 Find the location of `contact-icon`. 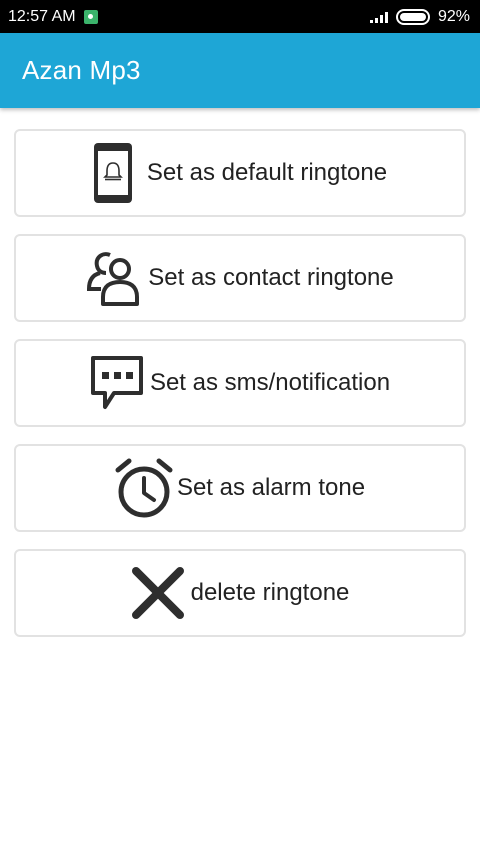

contact-icon is located at coordinates (113, 278).